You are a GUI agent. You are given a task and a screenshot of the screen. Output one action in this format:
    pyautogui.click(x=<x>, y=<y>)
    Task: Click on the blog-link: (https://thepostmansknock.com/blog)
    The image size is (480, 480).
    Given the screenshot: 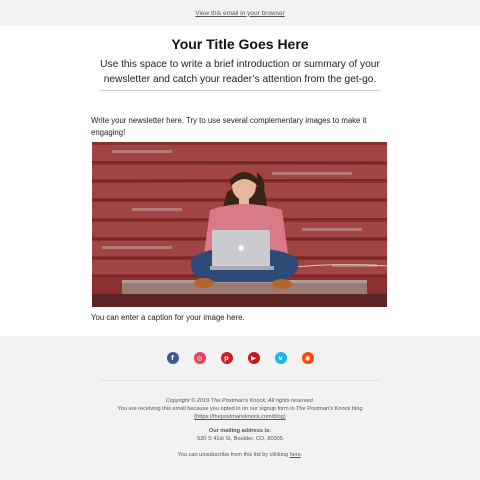 What is the action you would take?
    pyautogui.click(x=239, y=417)
    